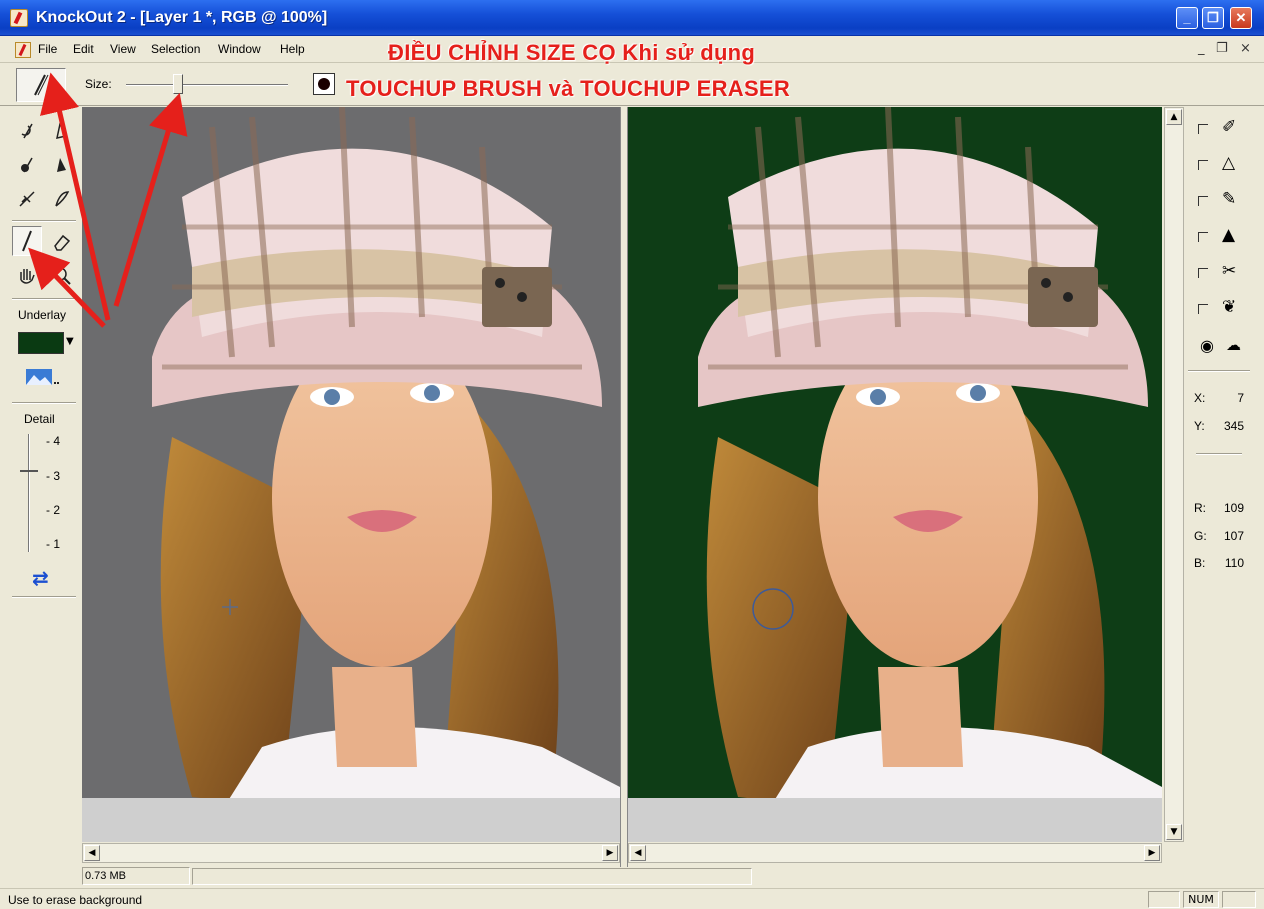  I want to click on outside-object-fill-icon: ▲, so click(1229, 235).